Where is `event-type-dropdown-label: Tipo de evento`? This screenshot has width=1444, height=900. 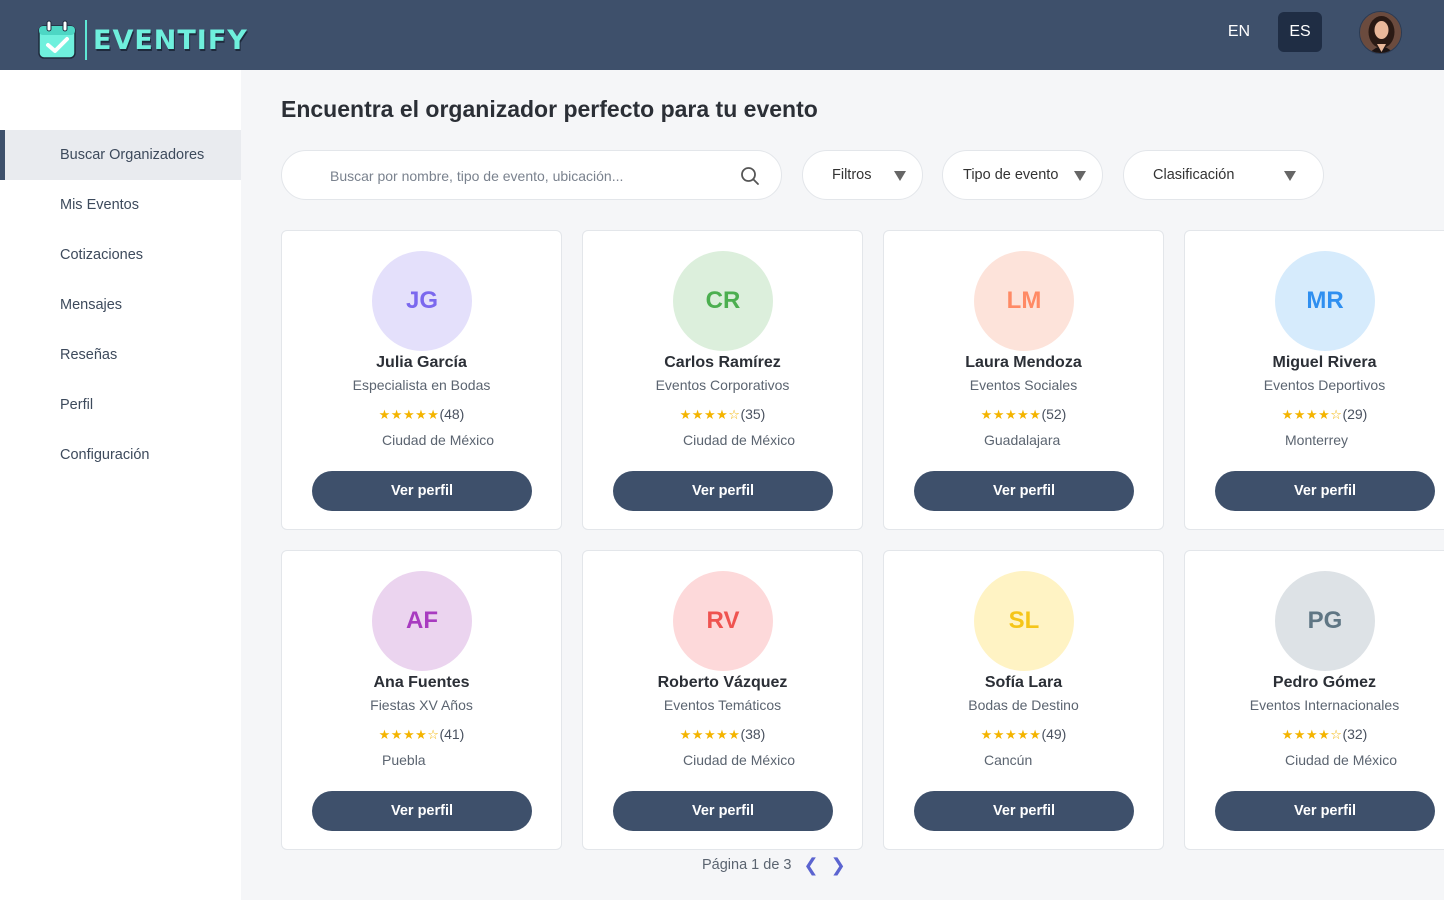
event-type-dropdown-label: Tipo de evento is located at coordinates (1011, 175).